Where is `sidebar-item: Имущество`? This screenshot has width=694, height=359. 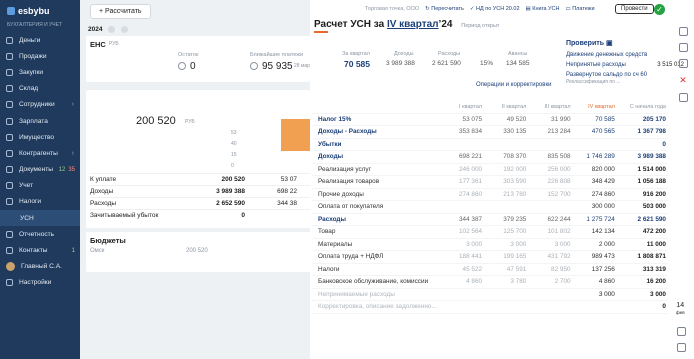
sidebar-item: Имущество is located at coordinates (40, 137).